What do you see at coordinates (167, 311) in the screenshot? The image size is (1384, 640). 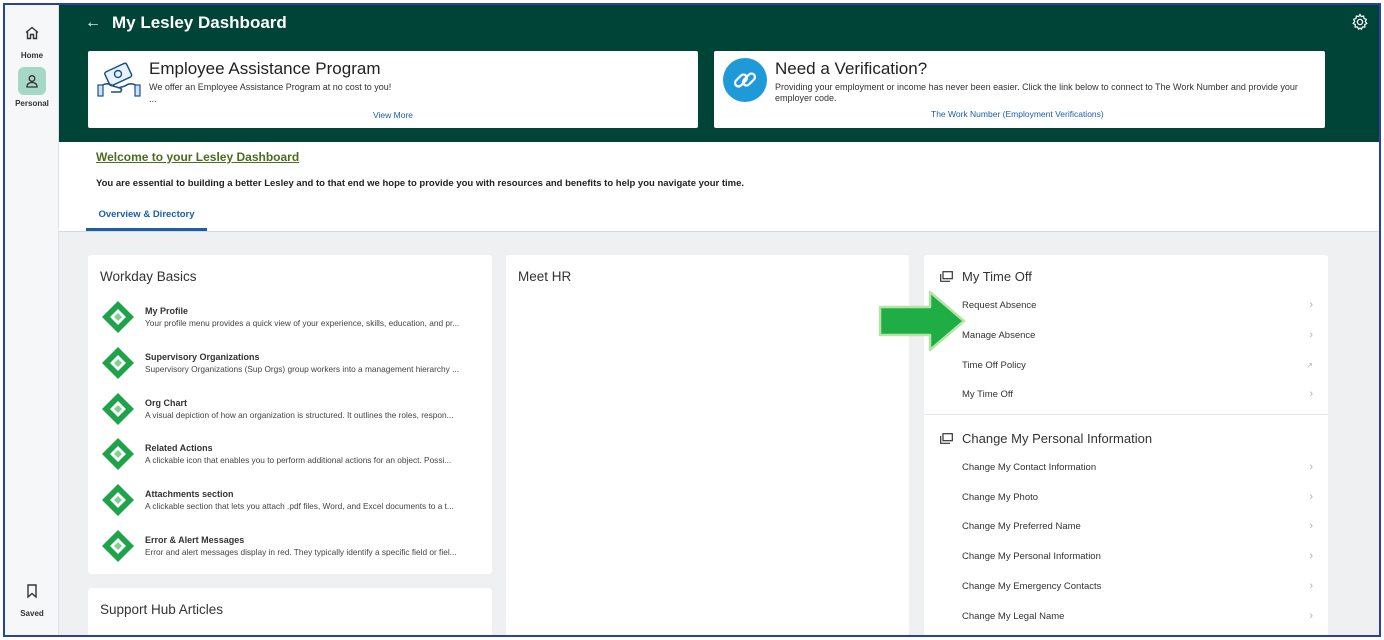 I see `basics-item-name: My Profile` at bounding box center [167, 311].